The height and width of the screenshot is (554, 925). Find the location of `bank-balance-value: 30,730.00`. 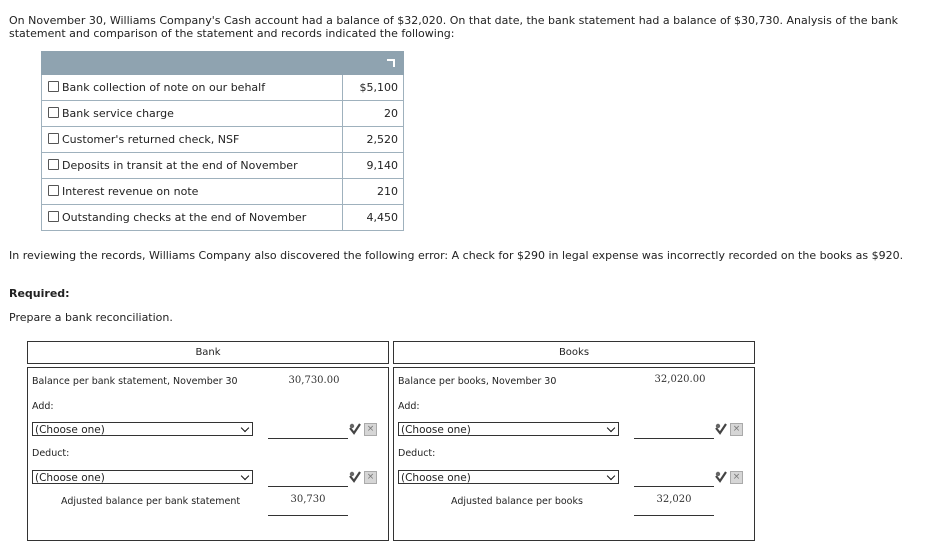

bank-balance-value: 30,730.00 is located at coordinates (314, 380).